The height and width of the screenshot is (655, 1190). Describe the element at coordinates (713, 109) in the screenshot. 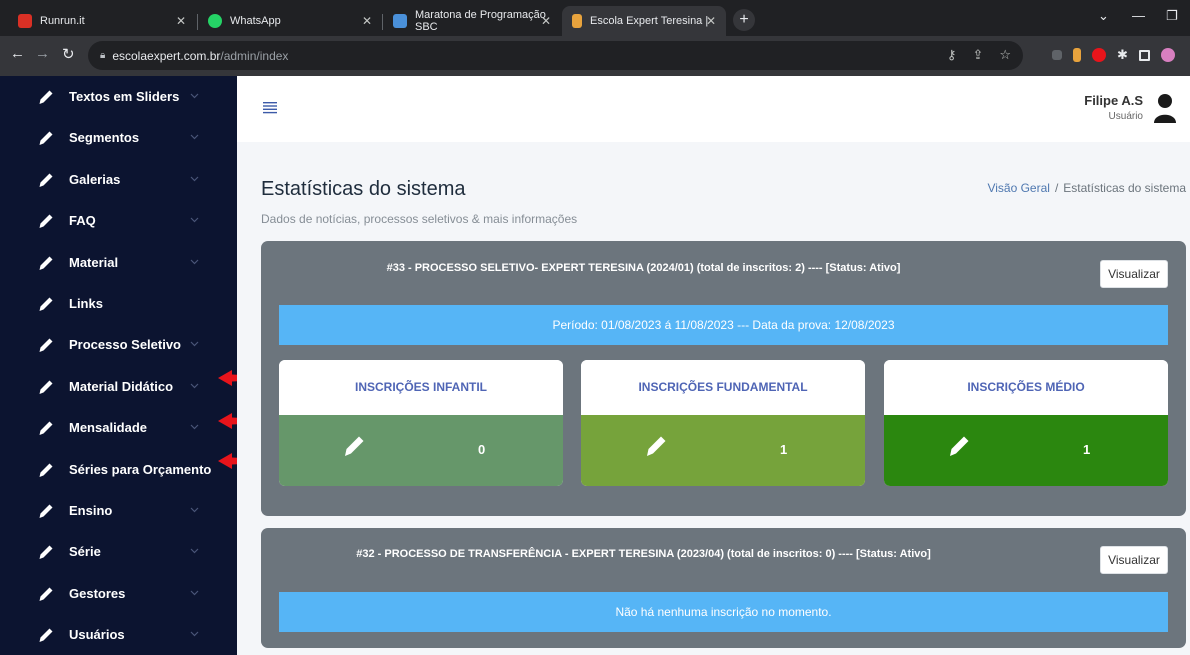

I see `top-navbar: Filipe A.S Usuário` at that location.